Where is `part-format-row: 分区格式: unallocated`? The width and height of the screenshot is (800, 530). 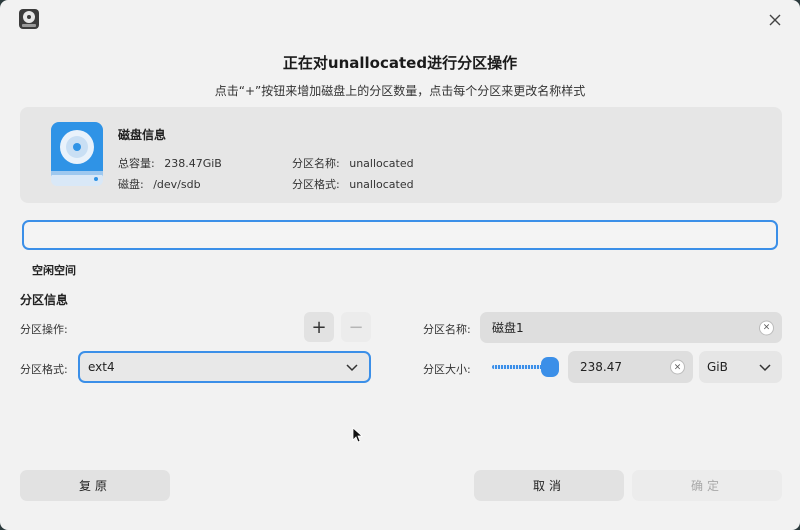 part-format-row: 分区格式: unallocated is located at coordinates (353, 184).